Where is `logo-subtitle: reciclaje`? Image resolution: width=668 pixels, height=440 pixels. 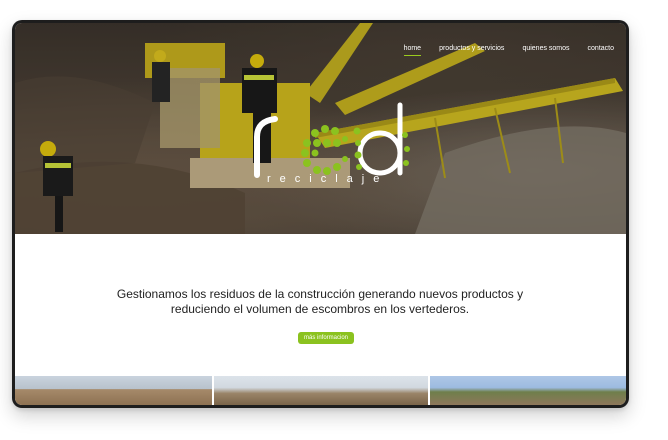
logo-subtitle: reciclaje is located at coordinates (328, 179).